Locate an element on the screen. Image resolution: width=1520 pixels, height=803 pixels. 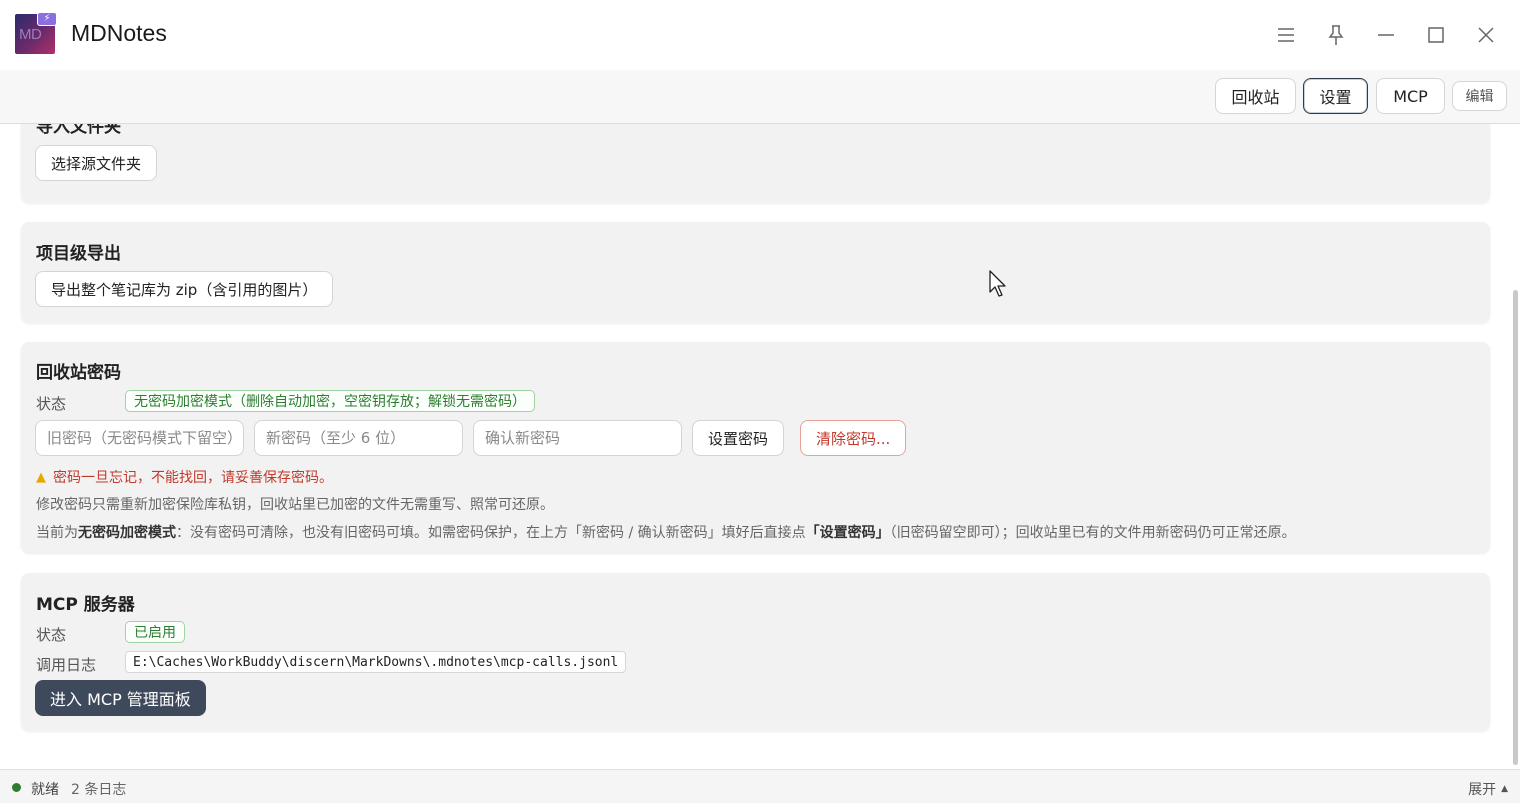
warning-icon: ▲ is located at coordinates (41, 477).